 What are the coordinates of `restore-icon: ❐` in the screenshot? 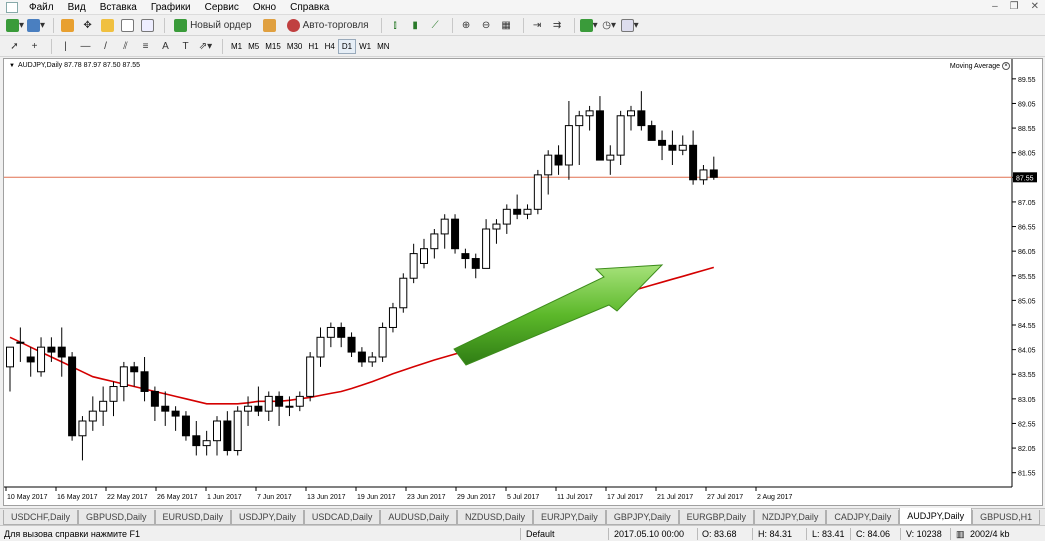 It's located at (1014, 6).